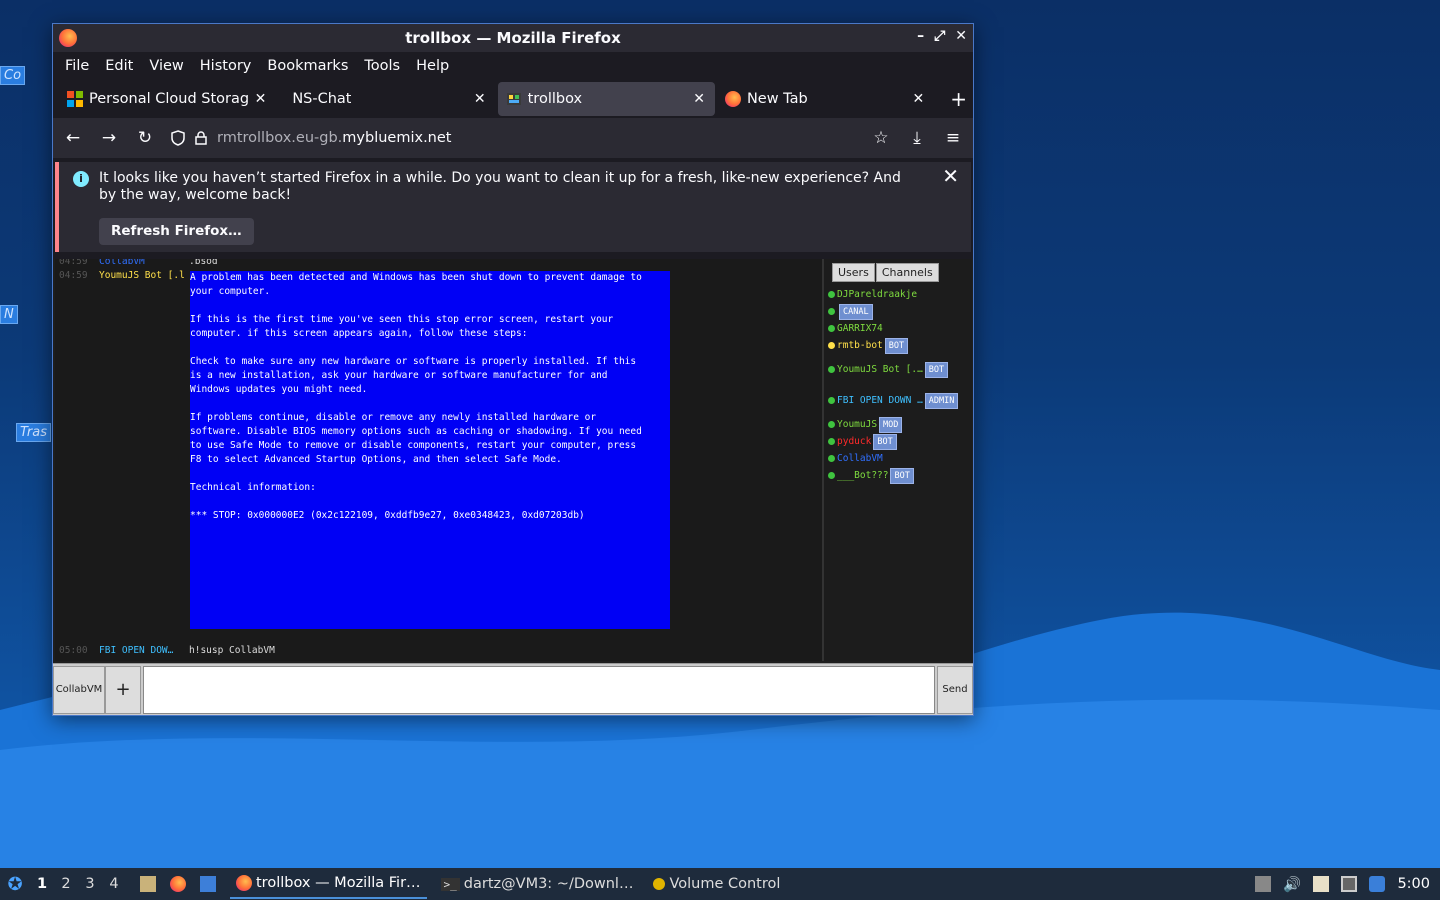  I want to click on user-name: YoumuJS, so click(857, 424).